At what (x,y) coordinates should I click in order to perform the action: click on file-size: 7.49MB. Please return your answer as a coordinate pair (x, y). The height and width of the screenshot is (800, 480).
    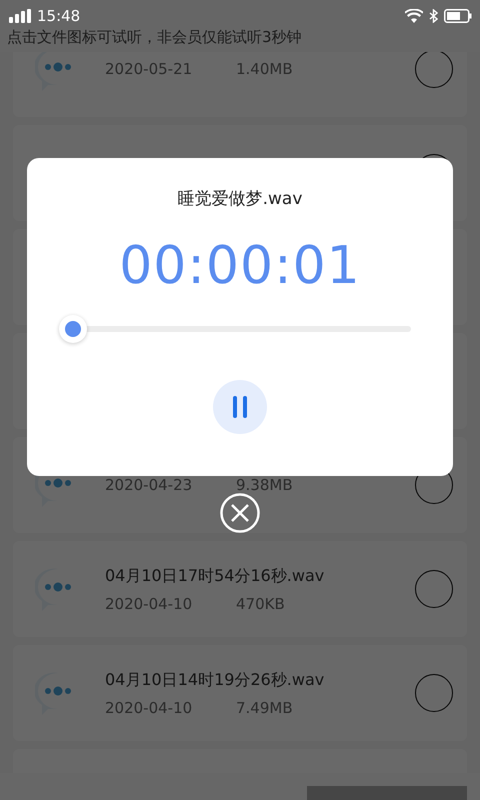
    Looking at the image, I should click on (264, 707).